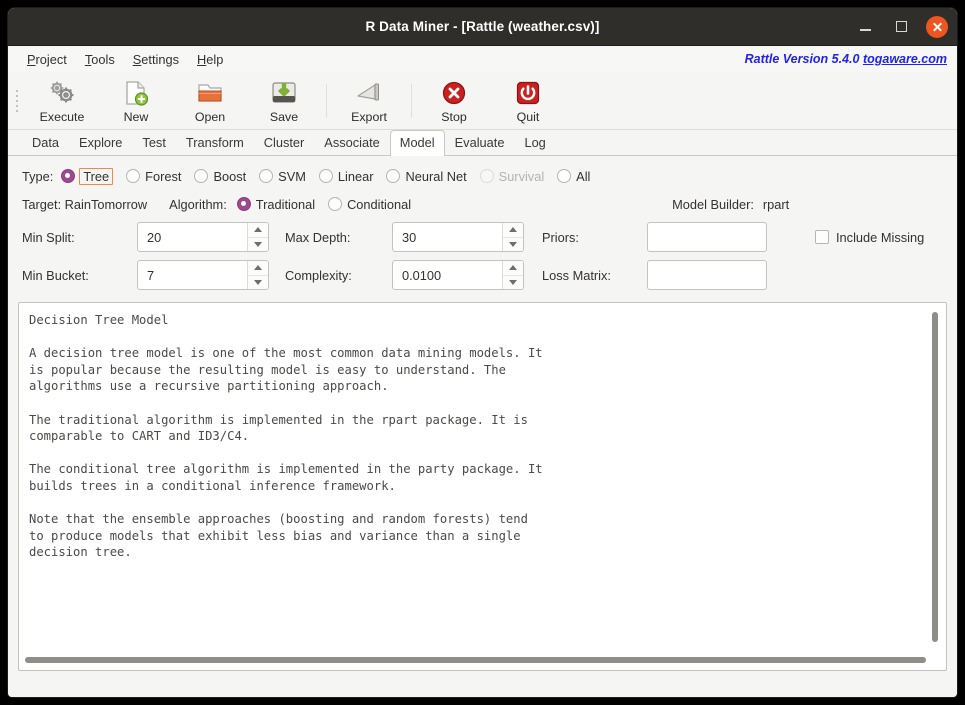  Describe the element at coordinates (880, 237) in the screenshot. I see `include-missing-label: Include Missing` at that location.